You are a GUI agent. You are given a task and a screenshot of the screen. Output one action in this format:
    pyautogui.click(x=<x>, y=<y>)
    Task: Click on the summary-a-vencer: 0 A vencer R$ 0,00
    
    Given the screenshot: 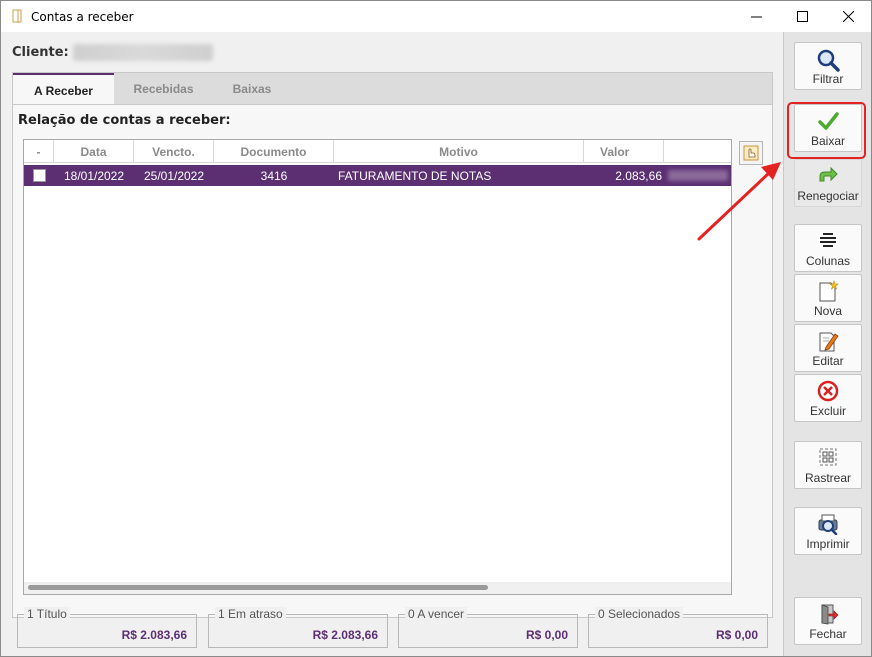 What is the action you would take?
    pyautogui.click(x=488, y=627)
    